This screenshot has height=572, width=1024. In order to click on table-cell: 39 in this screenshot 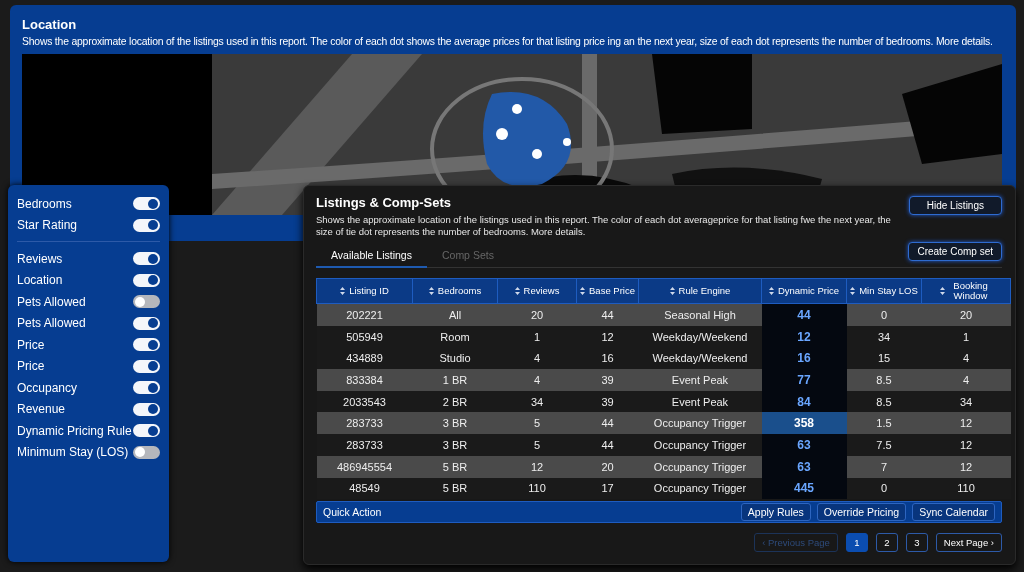, I will do `click(607, 380)`.